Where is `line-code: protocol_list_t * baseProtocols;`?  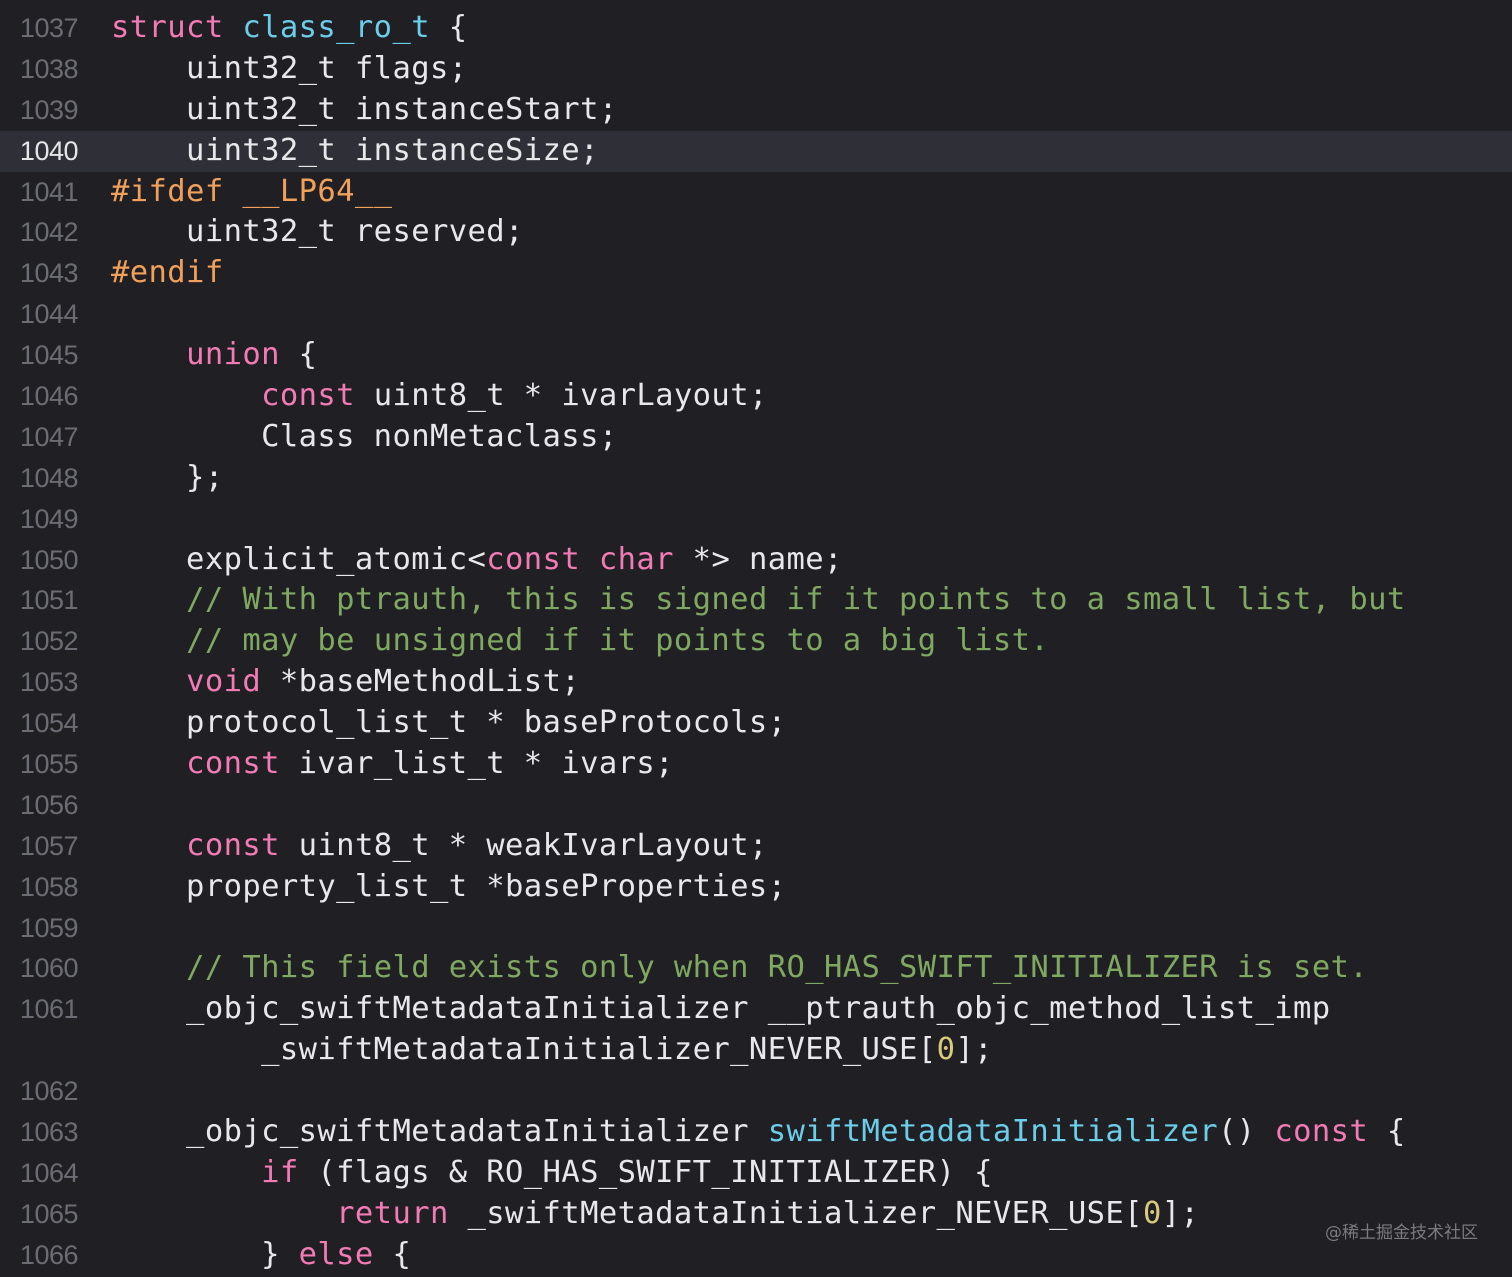 line-code: protocol_list_t * baseProtocols; is located at coordinates (433, 723).